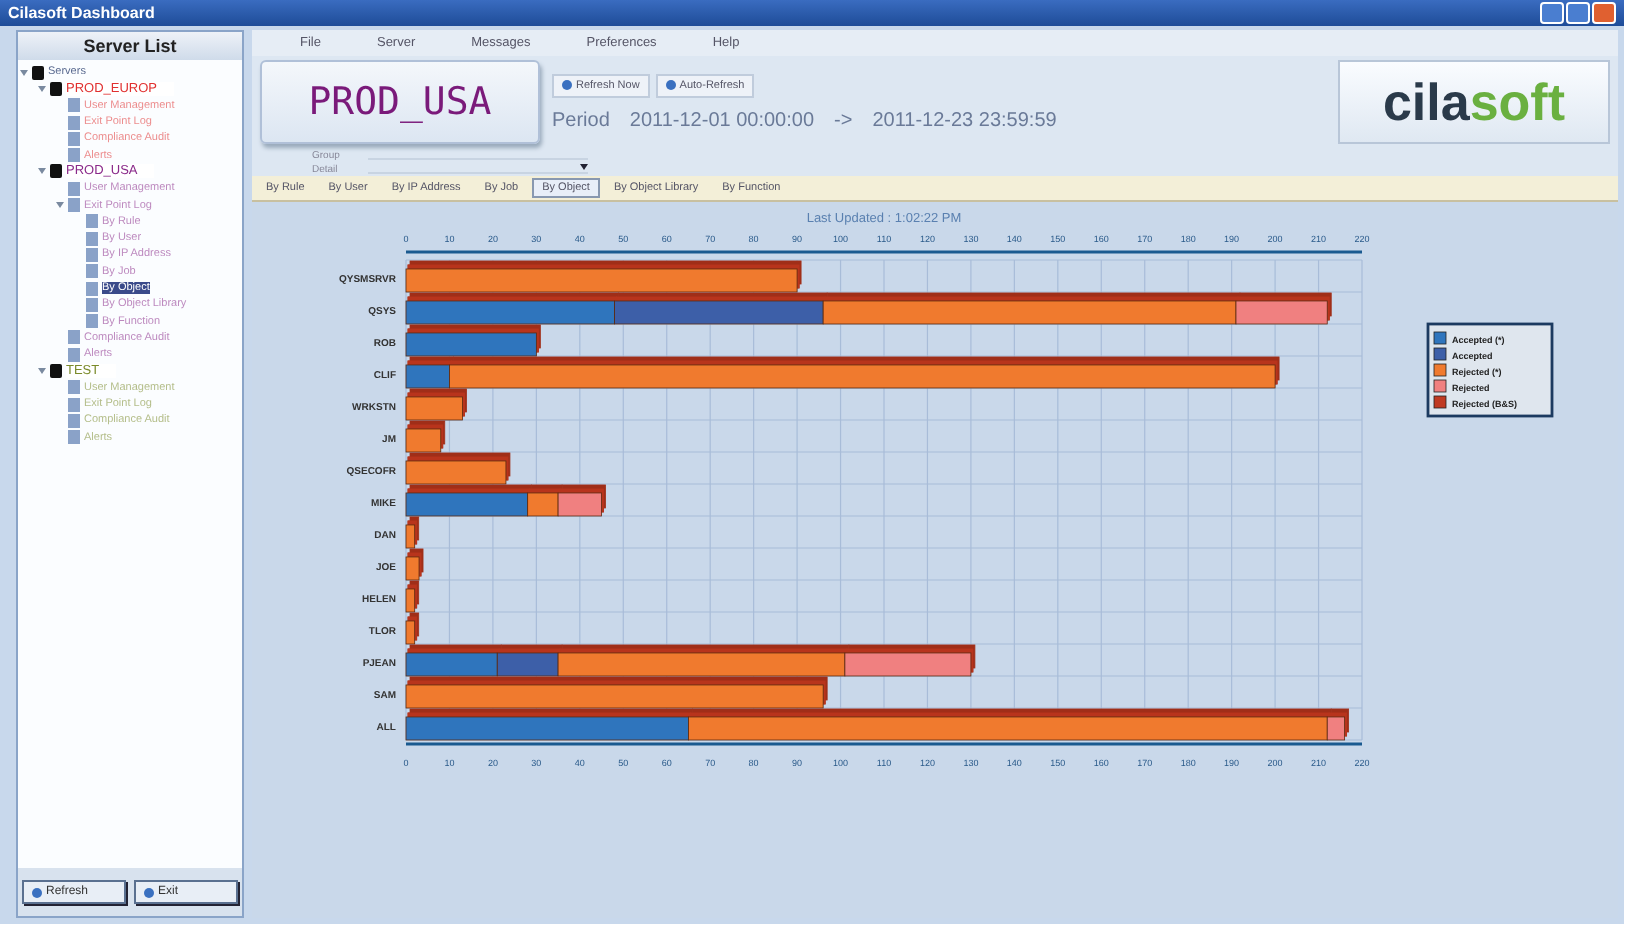 The image size is (1634, 936). What do you see at coordinates (722, 120) in the screenshot?
I see `period-start: 2011-12-01 00:00:00` at bounding box center [722, 120].